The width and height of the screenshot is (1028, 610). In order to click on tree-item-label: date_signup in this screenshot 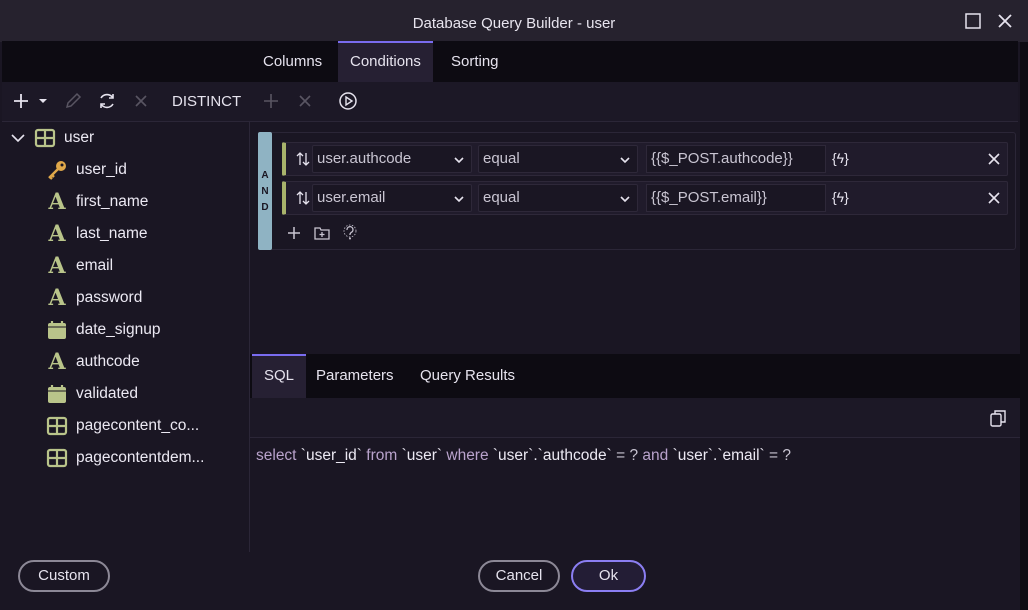, I will do `click(118, 329)`.